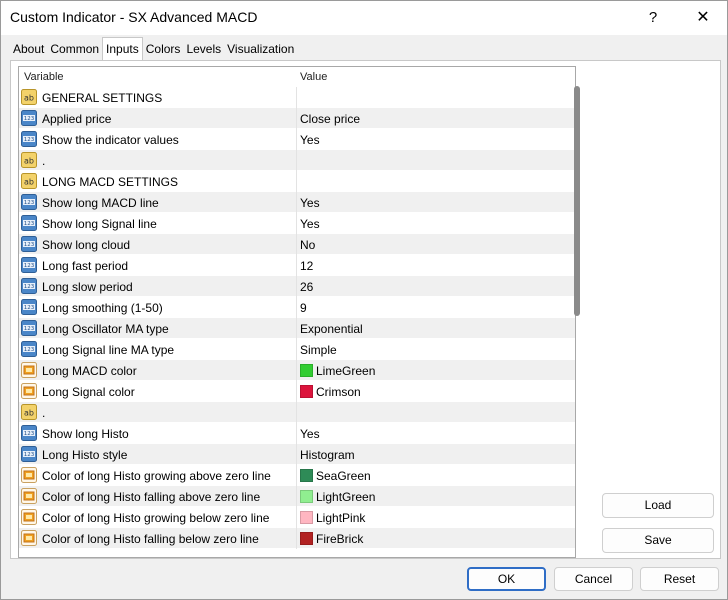 This screenshot has width=728, height=600. Describe the element at coordinates (658, 505) in the screenshot. I see `load-button: Load` at that location.